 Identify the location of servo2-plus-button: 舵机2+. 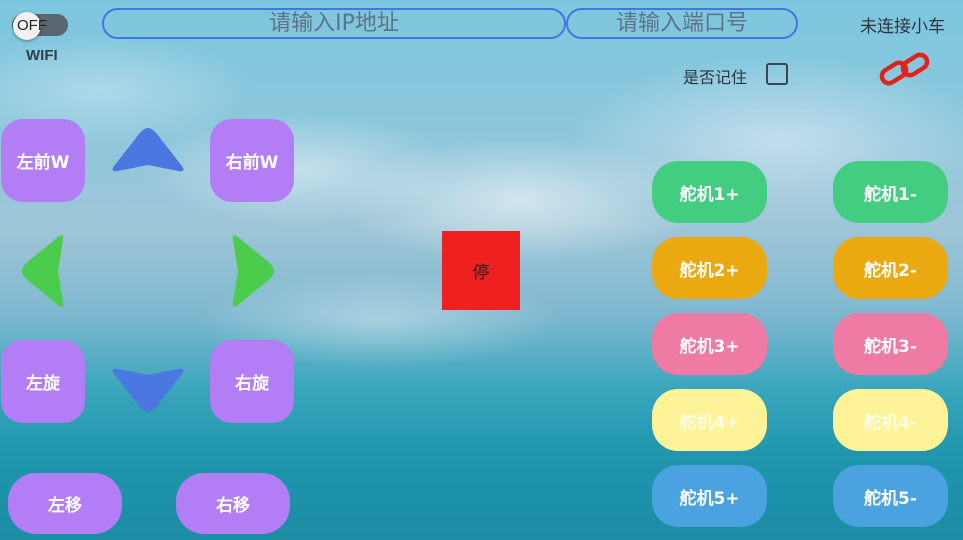
(709, 268).